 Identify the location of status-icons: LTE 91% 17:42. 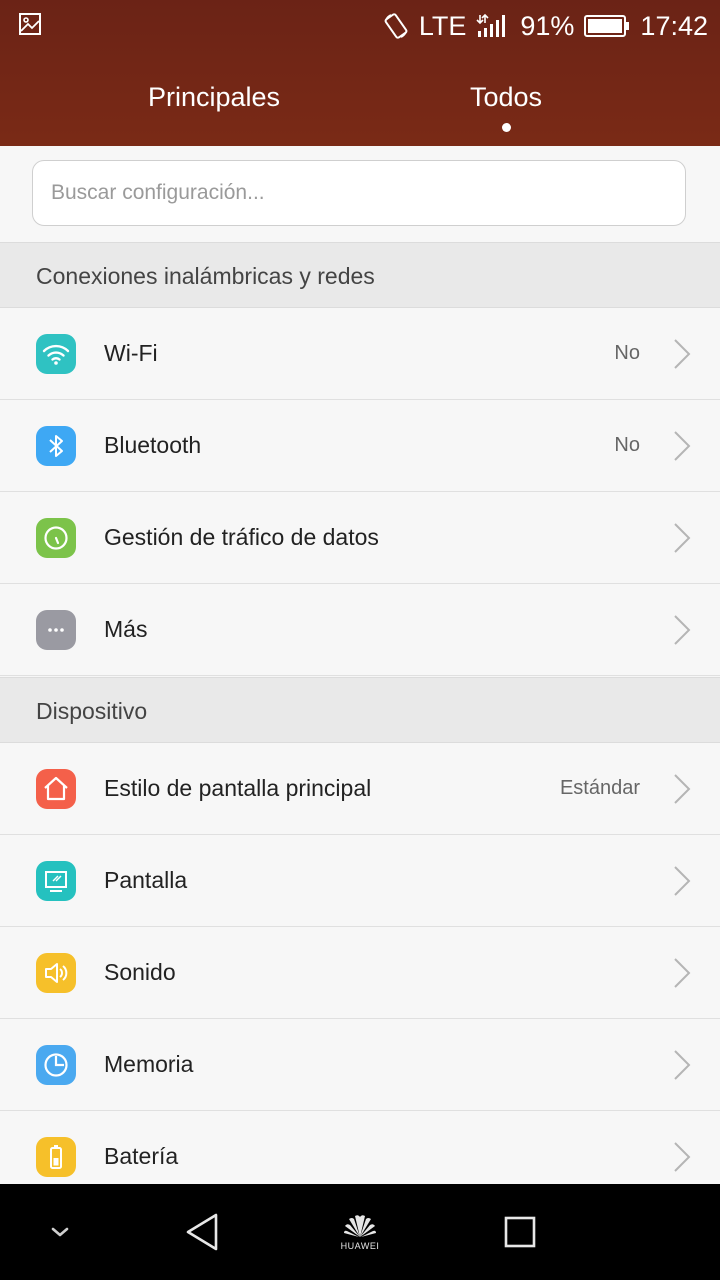
(545, 26).